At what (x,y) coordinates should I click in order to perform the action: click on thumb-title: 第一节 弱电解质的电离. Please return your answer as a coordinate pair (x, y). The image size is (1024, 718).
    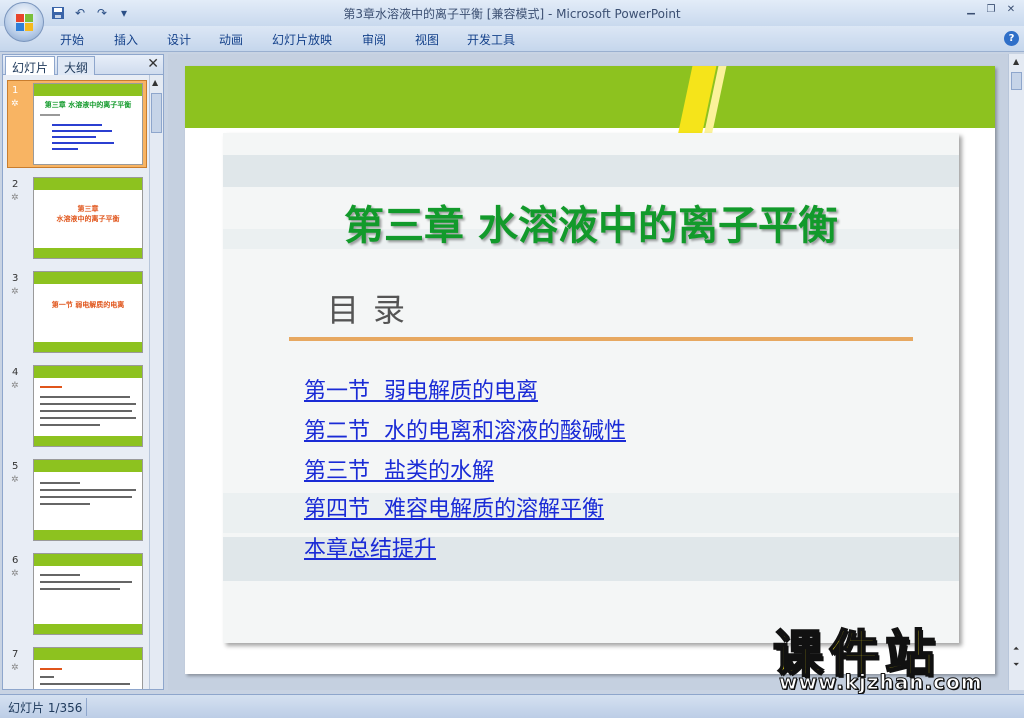
    Looking at the image, I should click on (88, 305).